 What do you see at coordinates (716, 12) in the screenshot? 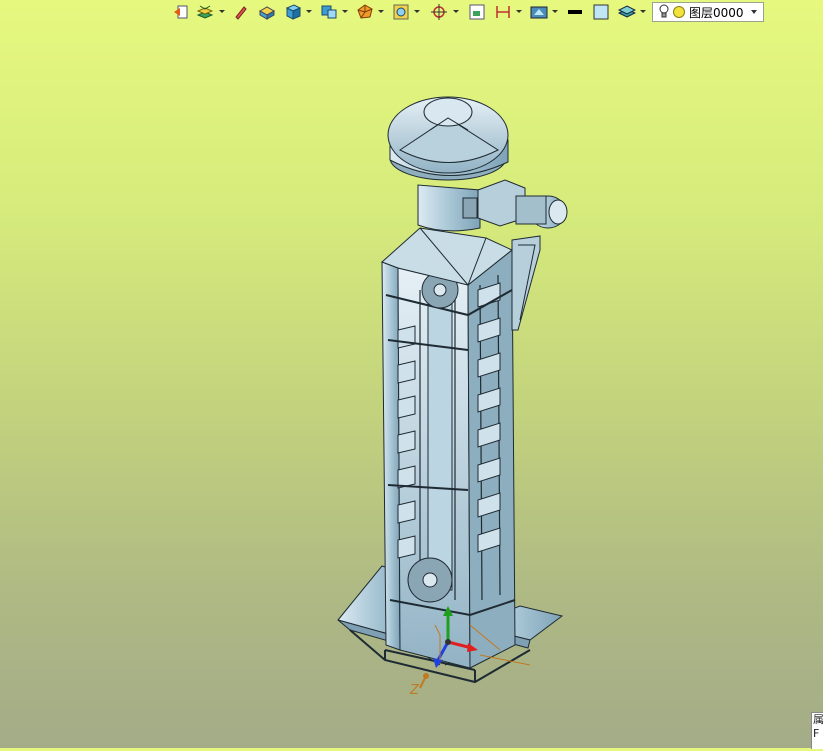
I see `layer-name: 图层0000` at bounding box center [716, 12].